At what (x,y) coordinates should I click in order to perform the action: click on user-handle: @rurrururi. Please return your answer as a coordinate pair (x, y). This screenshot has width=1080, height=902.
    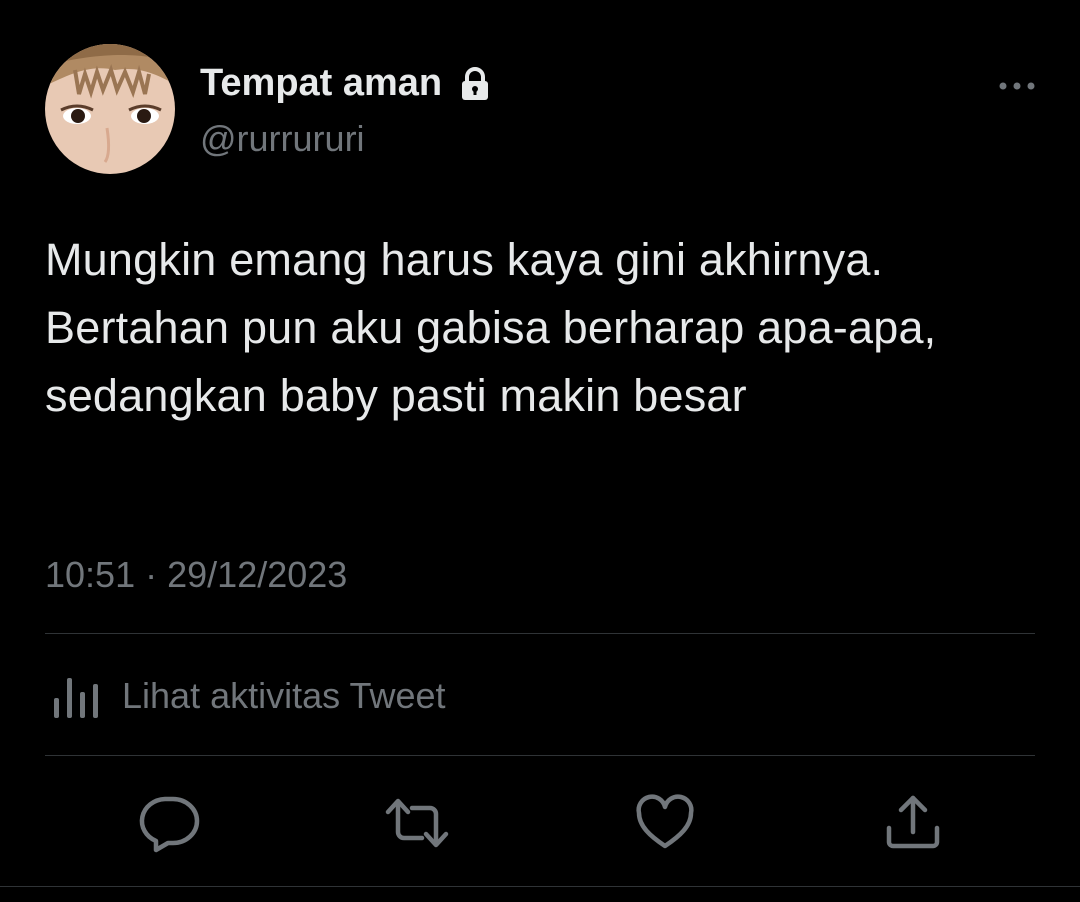
    Looking at the image, I should click on (282, 139).